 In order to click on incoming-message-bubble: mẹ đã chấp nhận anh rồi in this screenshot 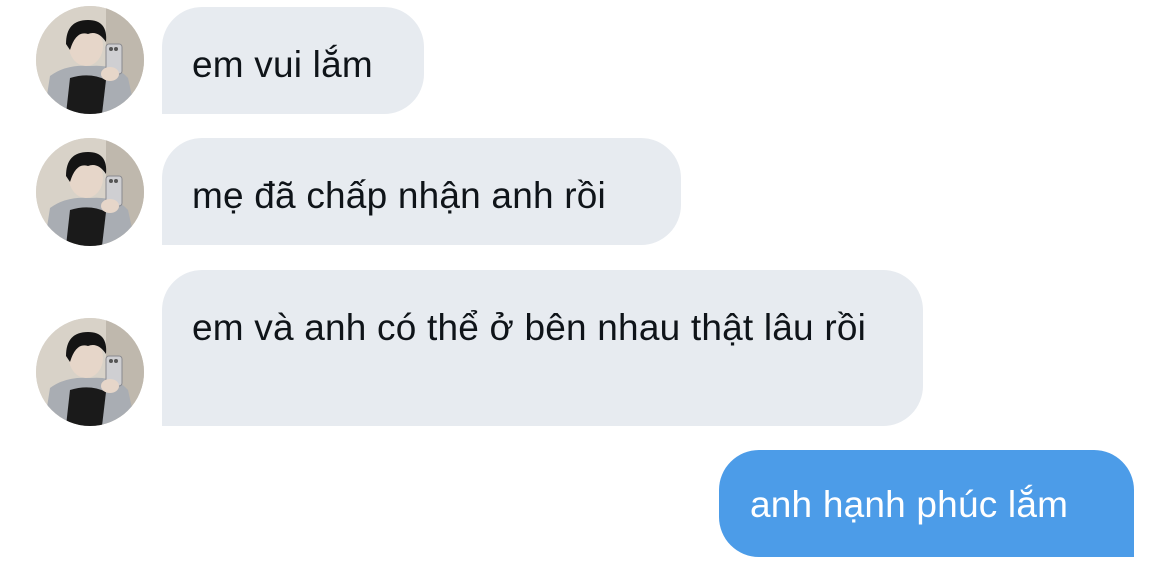, I will do `click(421, 191)`.